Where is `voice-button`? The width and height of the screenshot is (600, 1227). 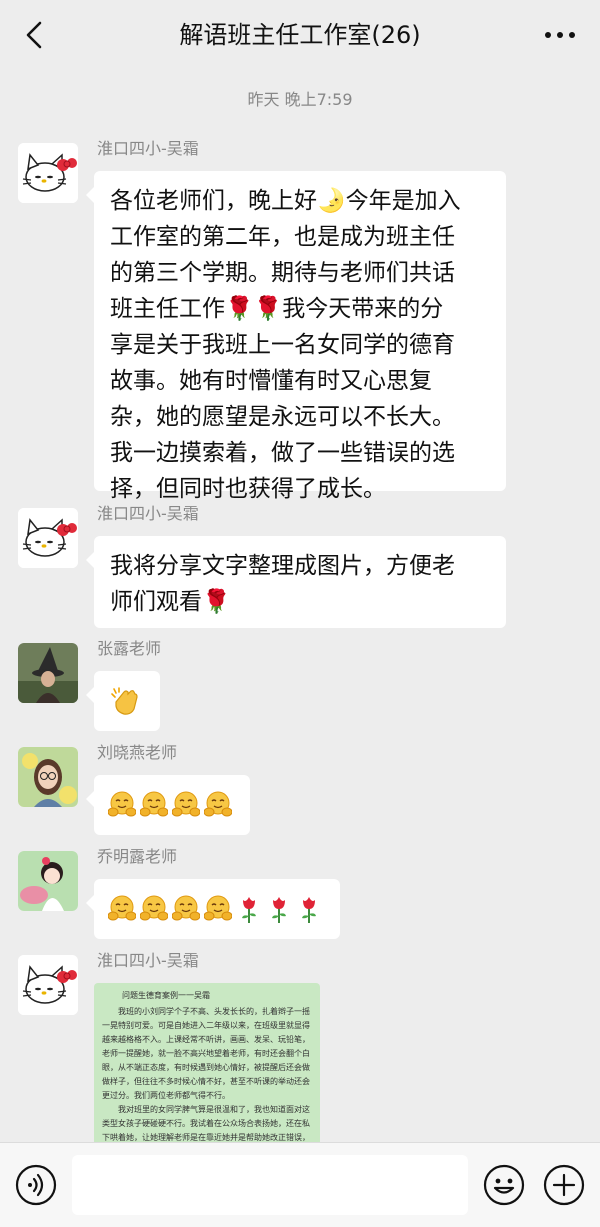
voice-button is located at coordinates (36, 1185).